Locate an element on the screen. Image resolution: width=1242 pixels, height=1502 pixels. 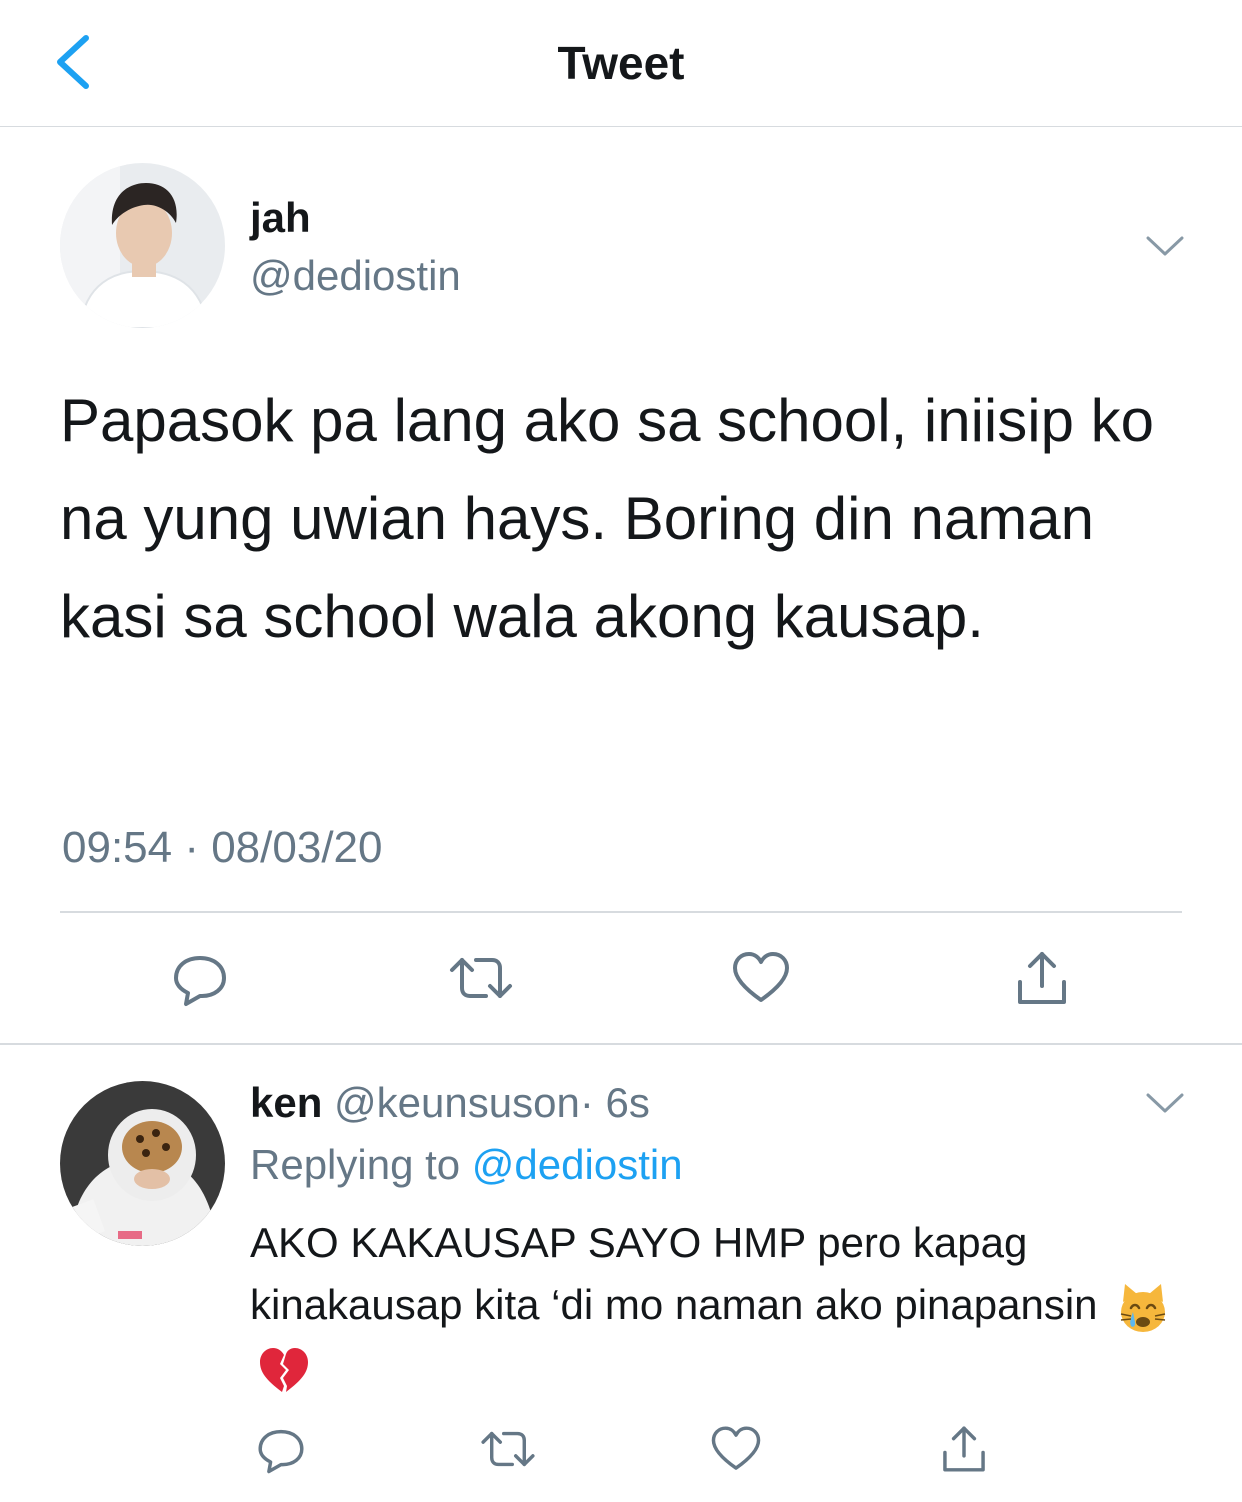
tweet-author-name: jah is located at coordinates (280, 218).